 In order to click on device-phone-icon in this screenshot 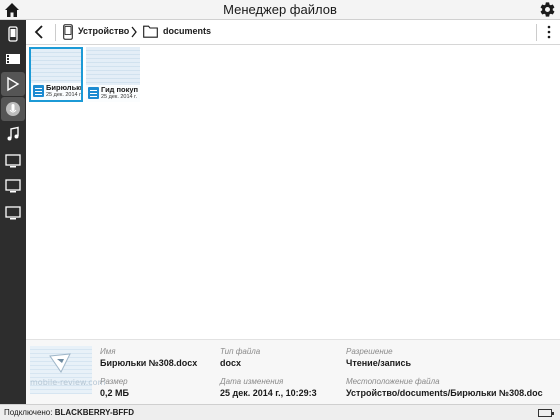, I will do `click(68, 32)`.